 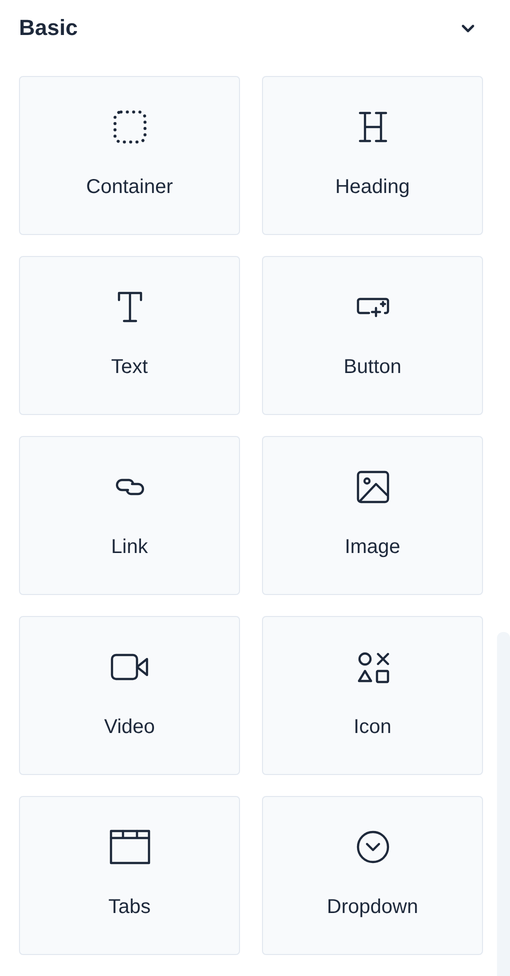 I want to click on image-icon, so click(x=372, y=487).